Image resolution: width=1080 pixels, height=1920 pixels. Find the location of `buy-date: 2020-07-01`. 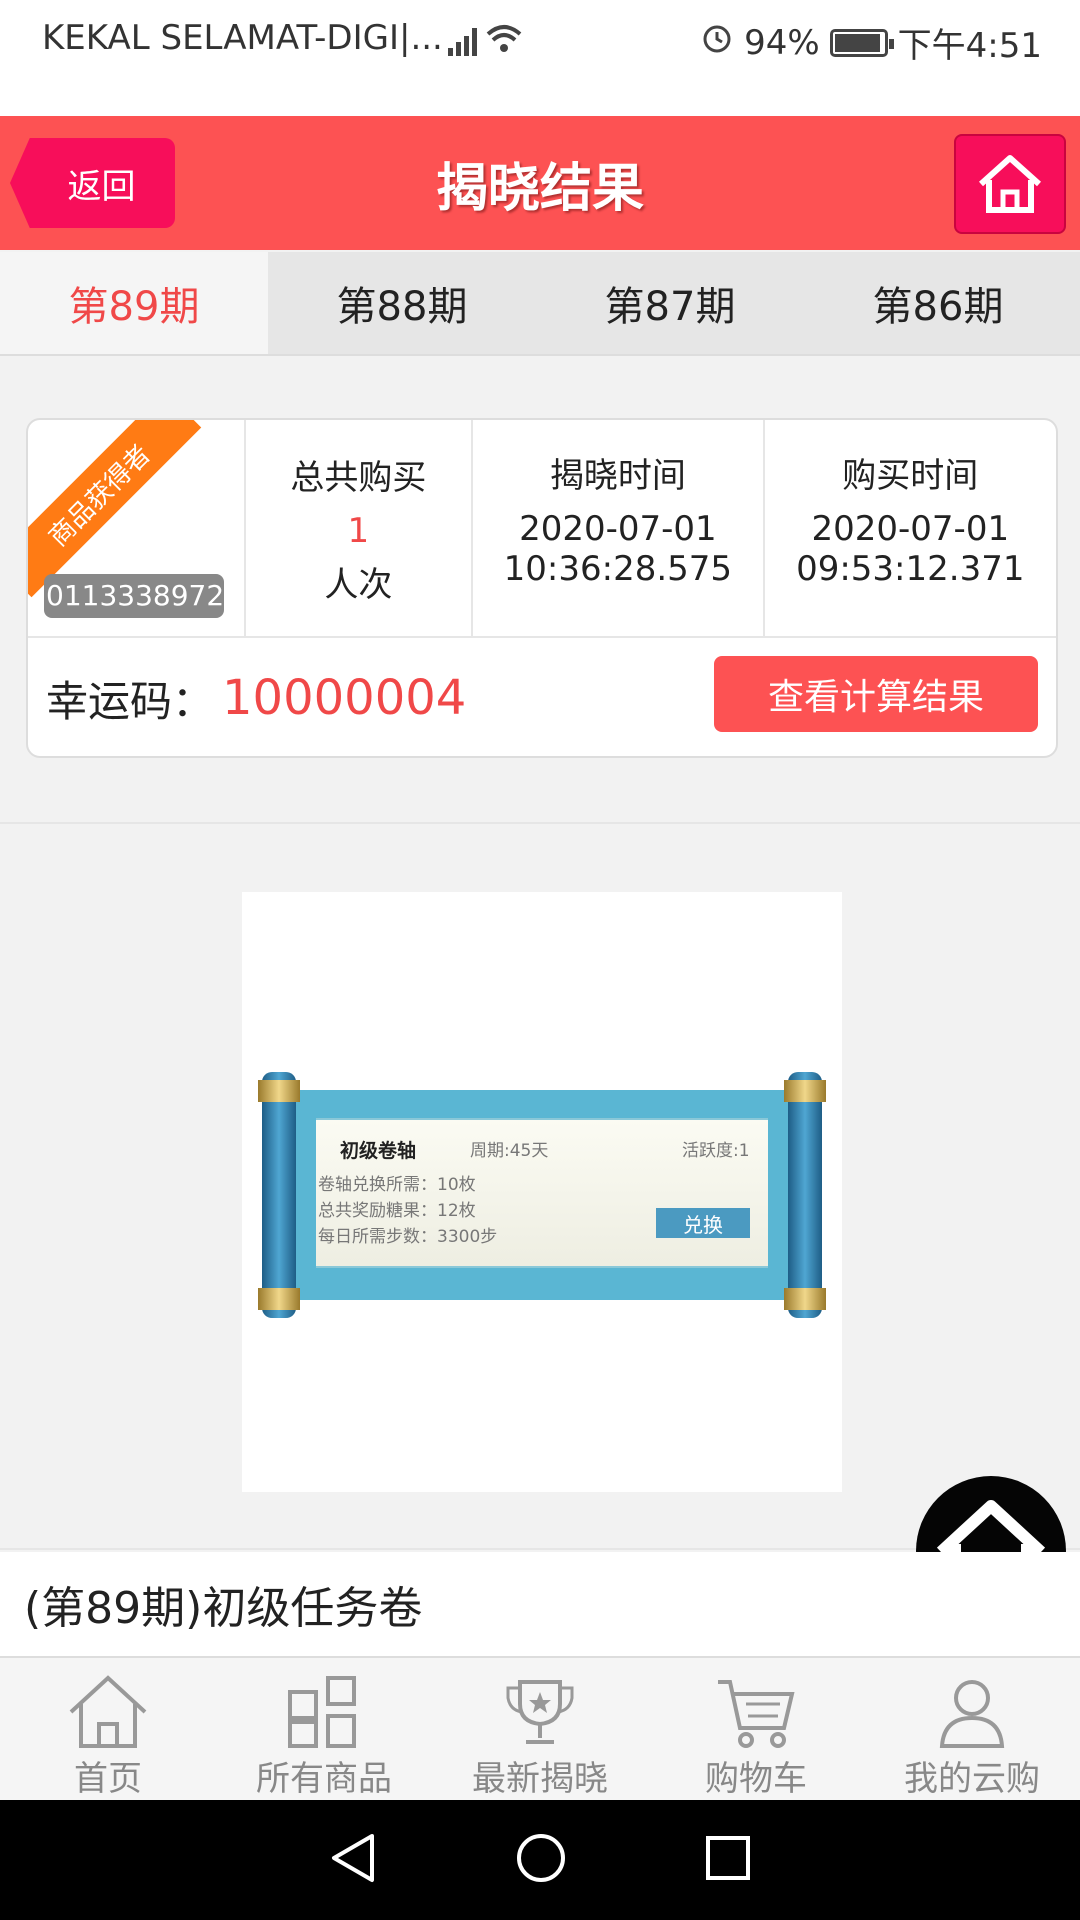

buy-date: 2020-07-01 is located at coordinates (910, 528).